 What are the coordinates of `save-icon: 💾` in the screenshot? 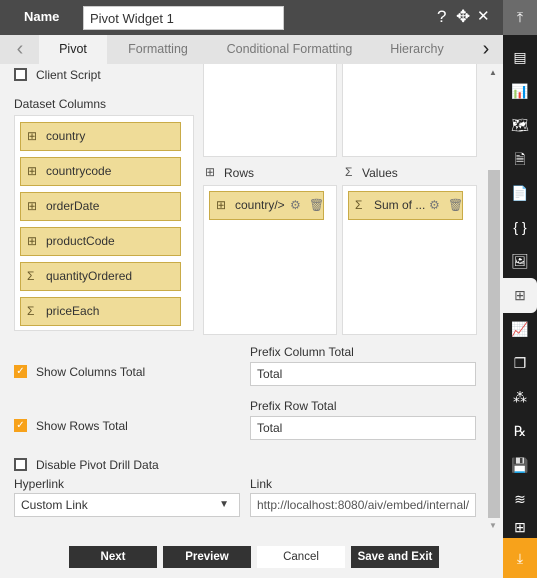 It's located at (520, 465).